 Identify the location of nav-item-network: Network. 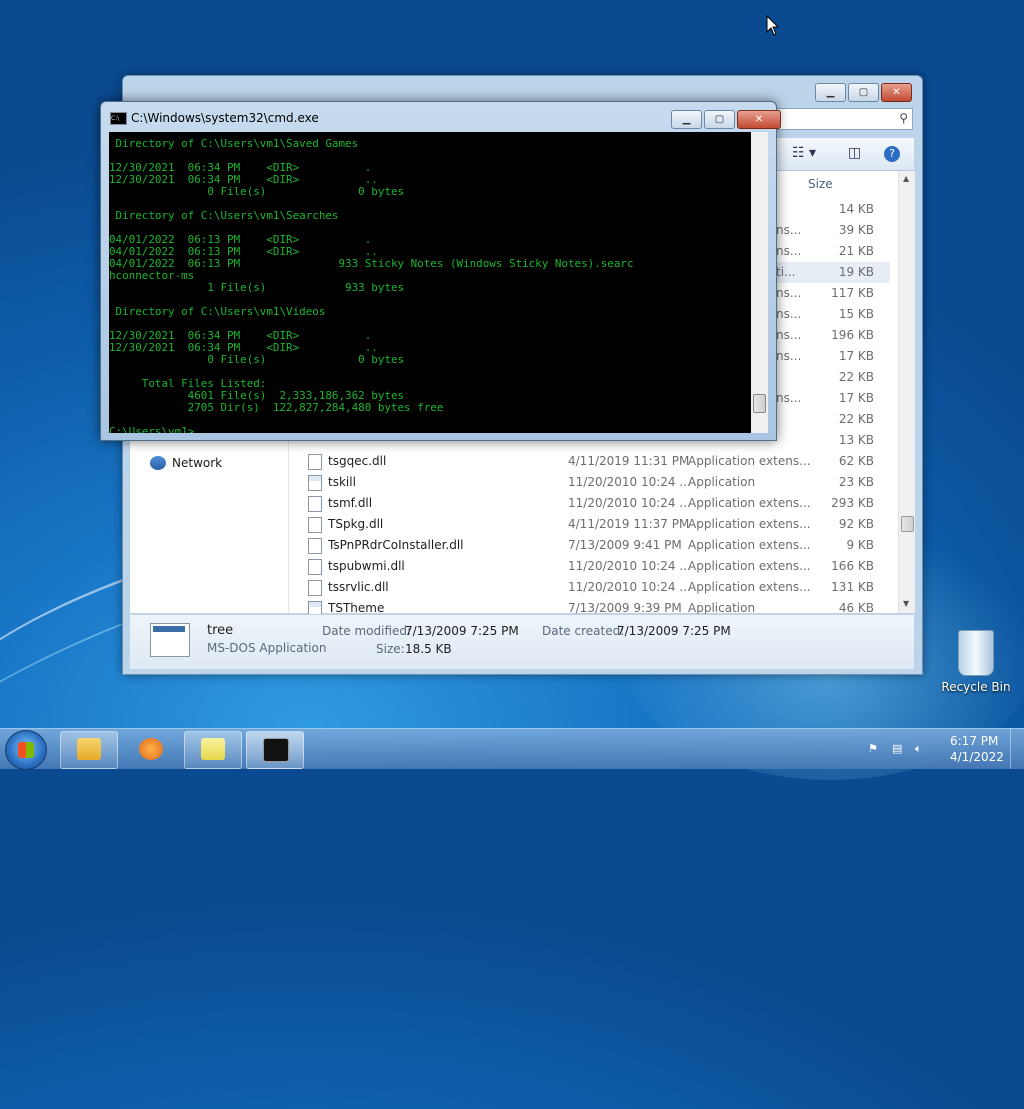
(186, 463).